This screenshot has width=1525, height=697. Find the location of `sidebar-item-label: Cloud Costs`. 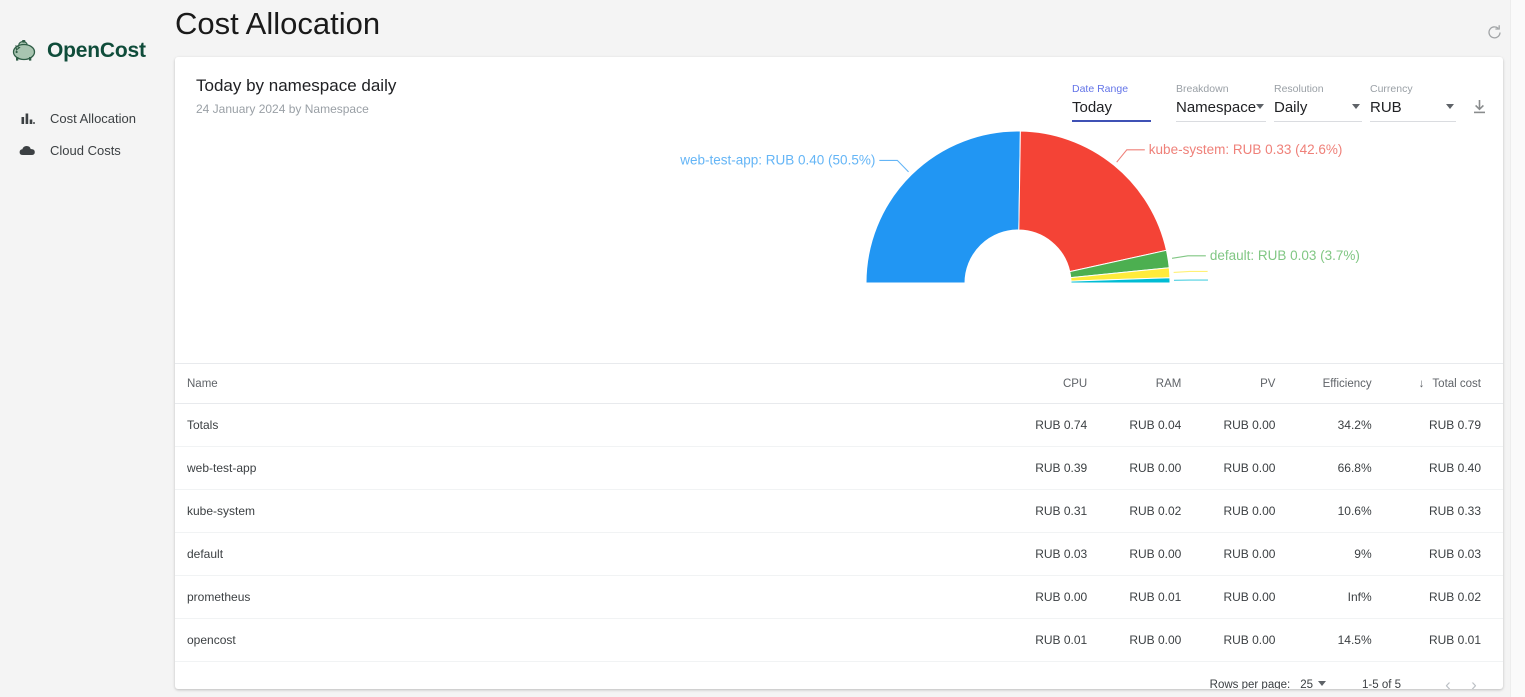

sidebar-item-label: Cloud Costs is located at coordinates (85, 150).